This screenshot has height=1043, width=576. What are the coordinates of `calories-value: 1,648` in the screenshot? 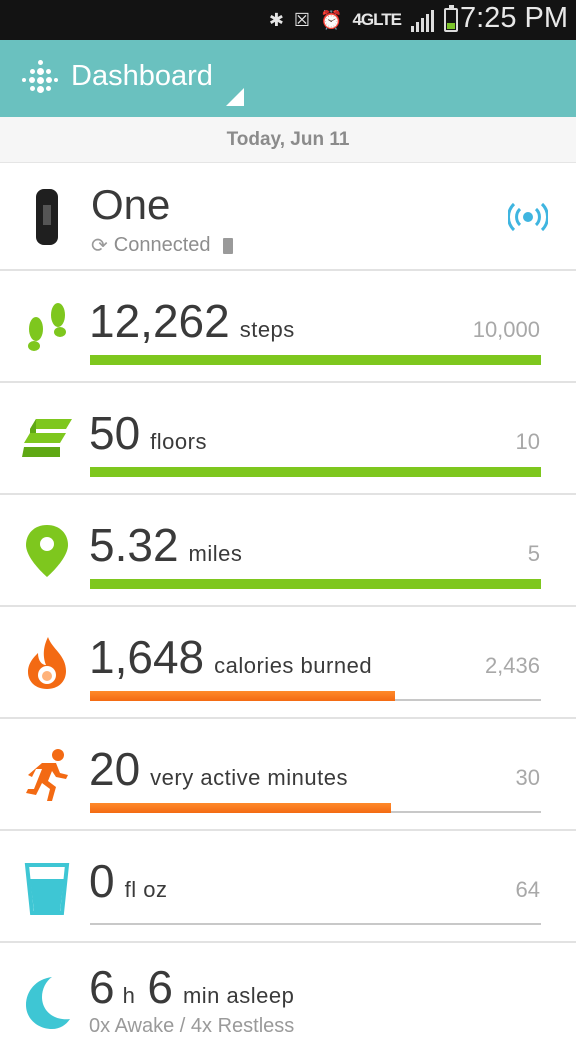 It's located at (147, 657).